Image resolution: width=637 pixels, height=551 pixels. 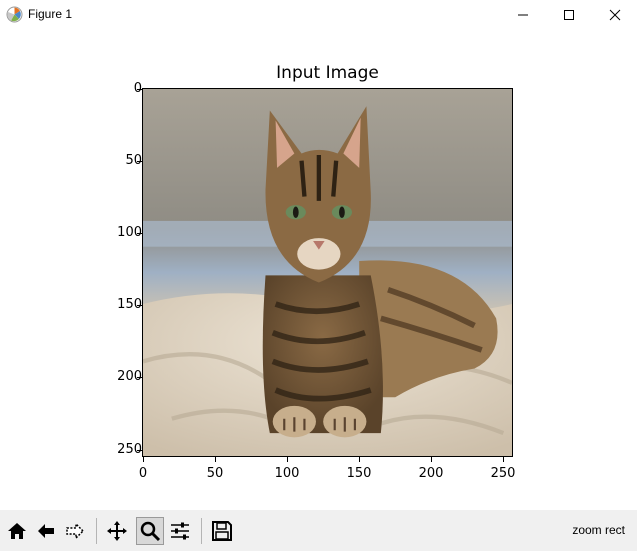 I want to click on configure-subplots-button, so click(x=180, y=531).